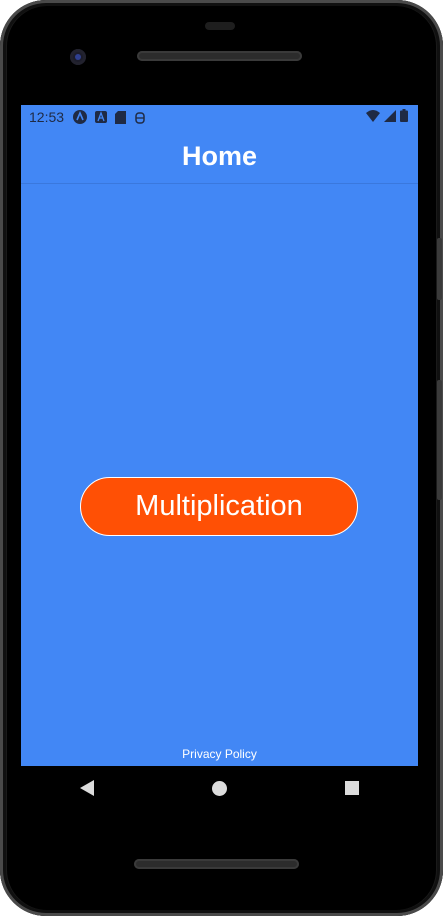 The height and width of the screenshot is (916, 443). I want to click on status-bar: 12:53, so click(219, 117).